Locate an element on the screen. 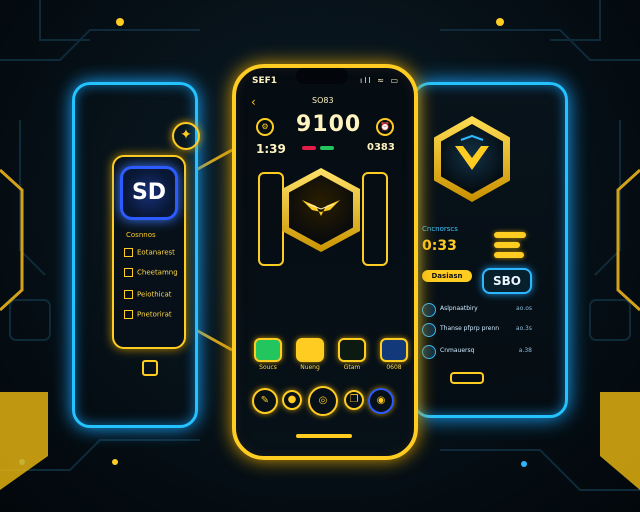  decor-frame-left is located at coordinates (271, 219).